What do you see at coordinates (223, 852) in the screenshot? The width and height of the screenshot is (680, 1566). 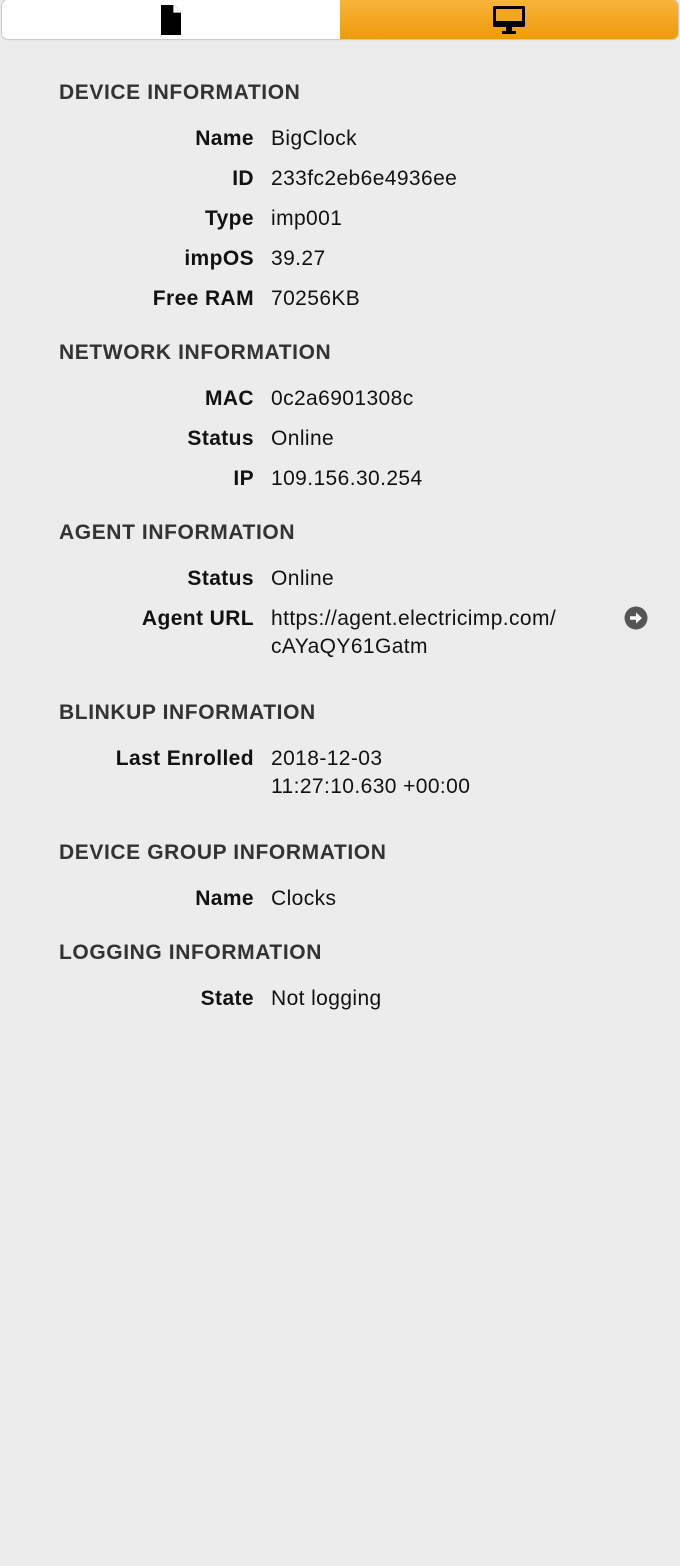 I see `section-title-group: DEVICE GROUP INFORMATION` at bounding box center [223, 852].